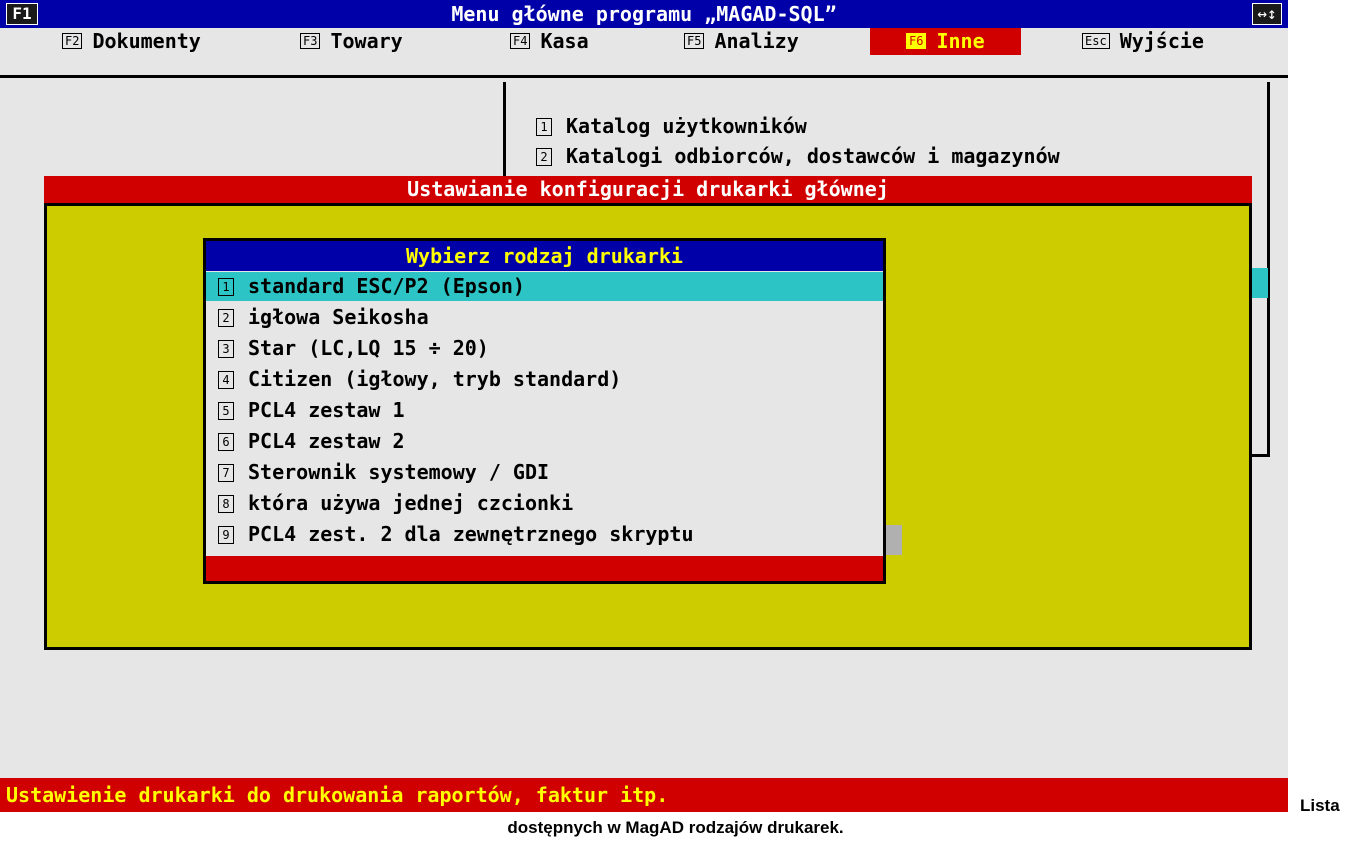 The width and height of the screenshot is (1351, 846). Describe the element at coordinates (226, 411) in the screenshot. I see `number-5-icon: 5` at that location.